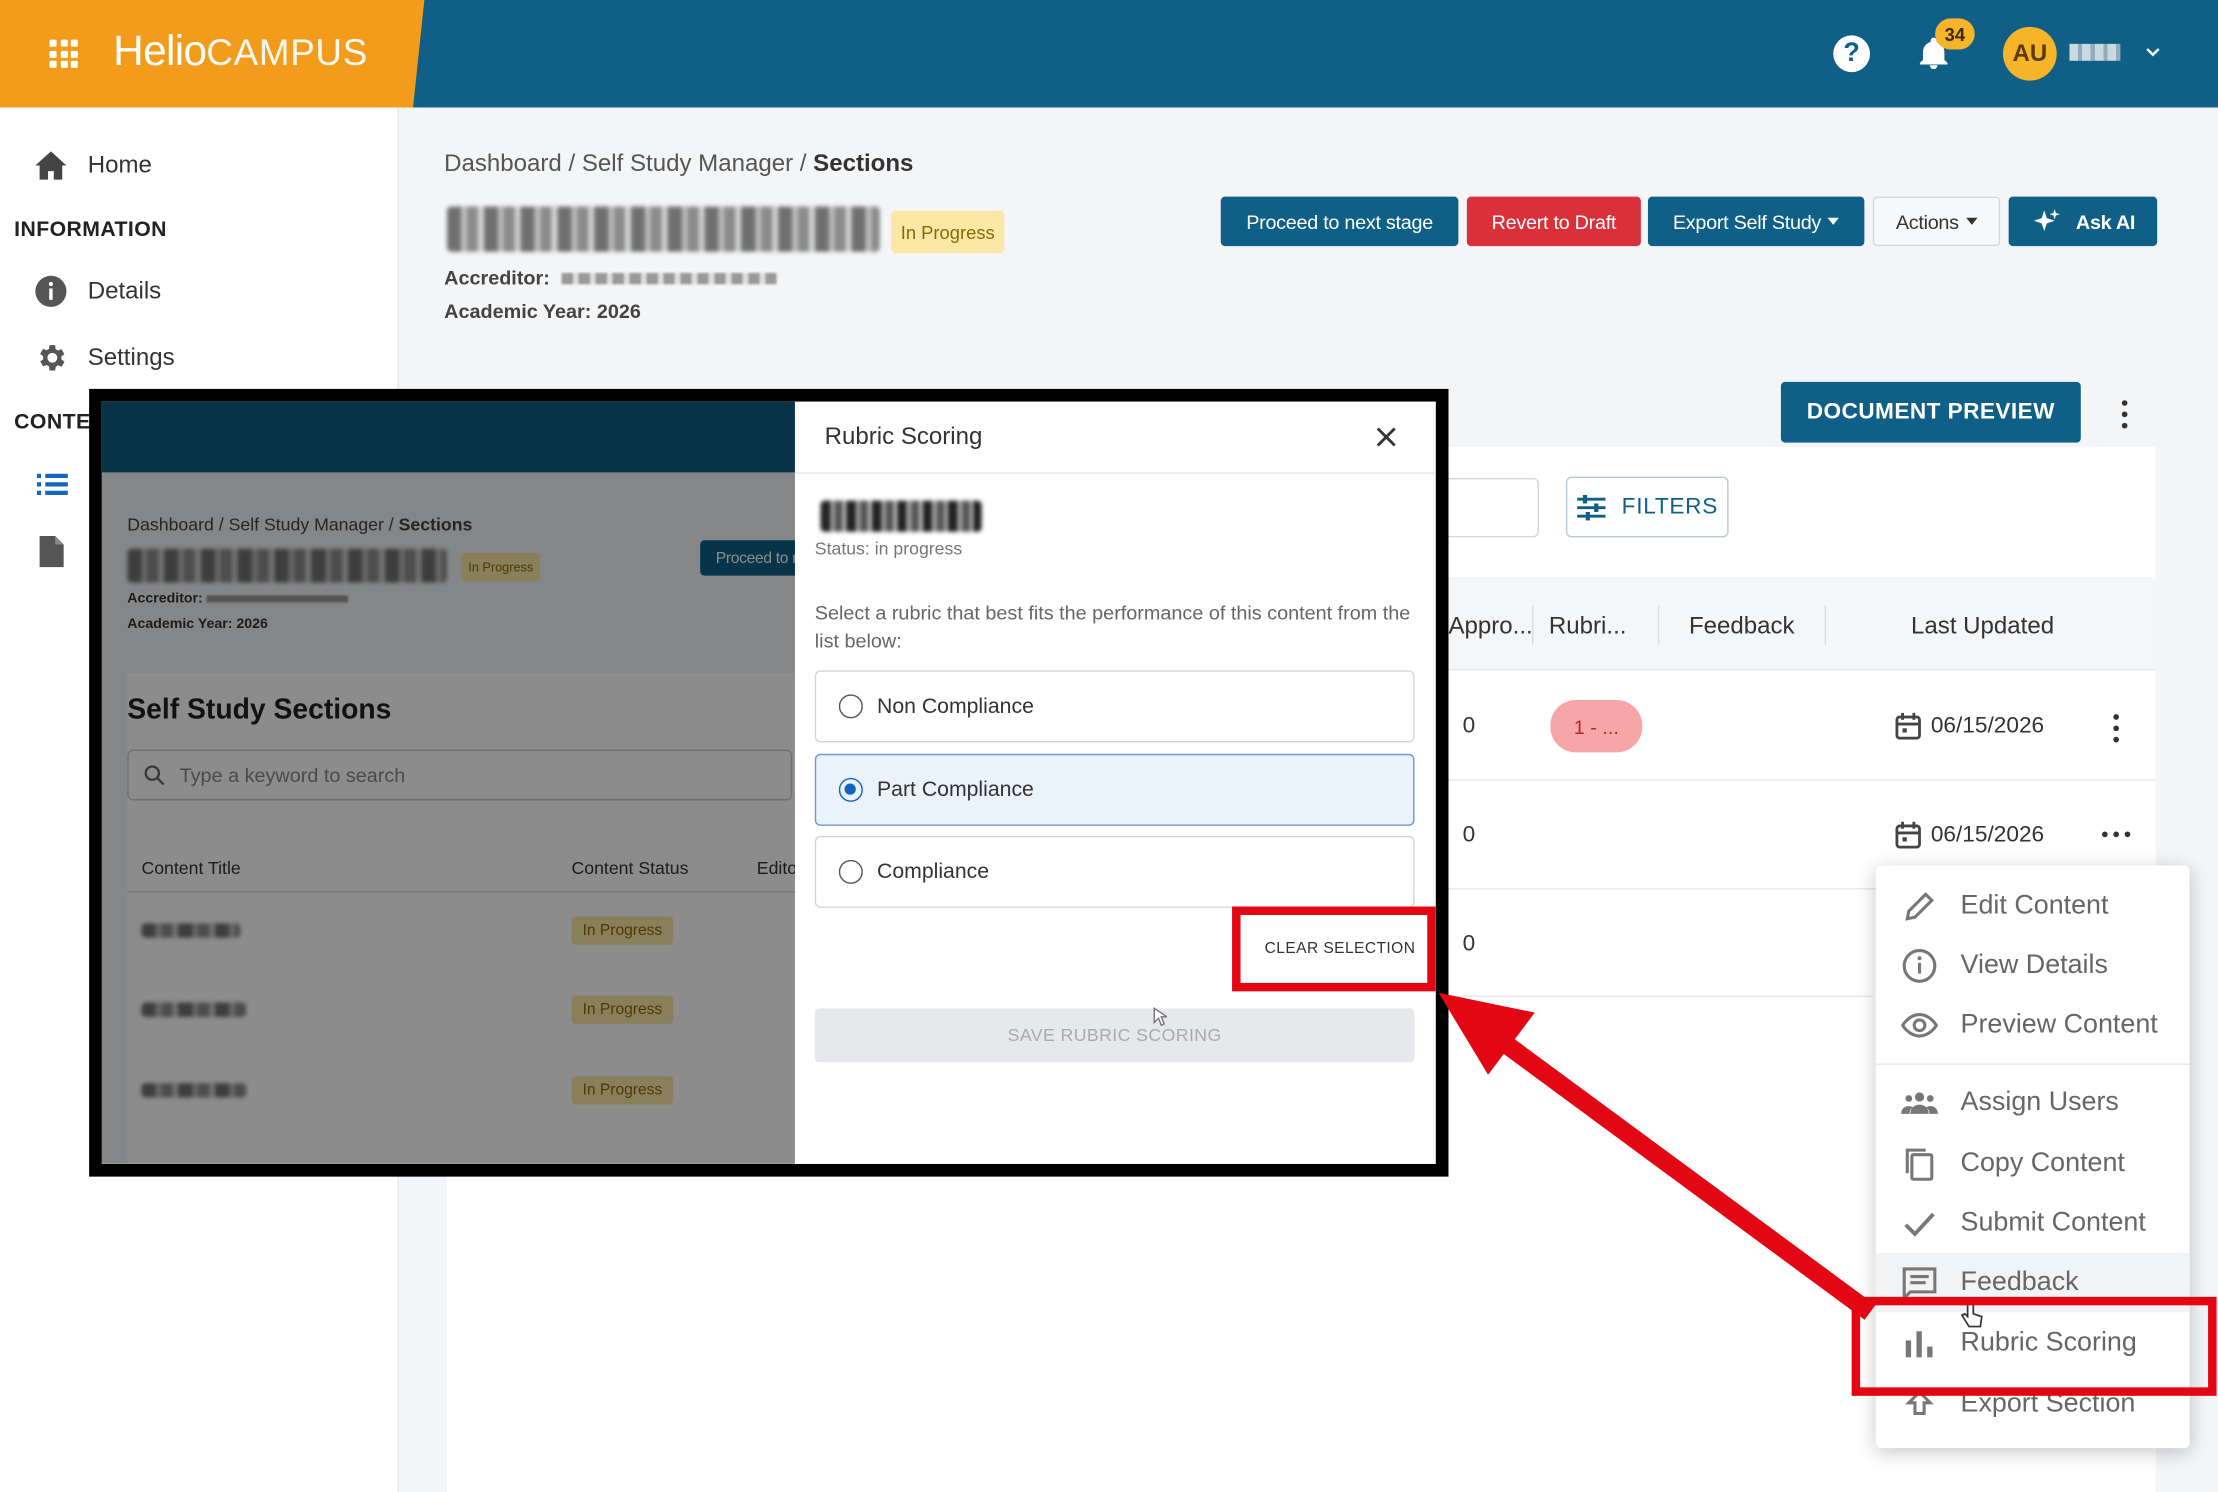  Describe the element at coordinates (1657, 1156) in the screenshot. I see `annotation-arrow` at that location.